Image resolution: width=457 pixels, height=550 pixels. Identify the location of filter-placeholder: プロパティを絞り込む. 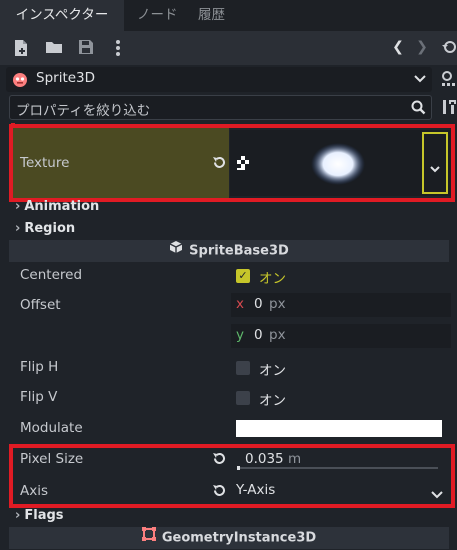
(83, 111).